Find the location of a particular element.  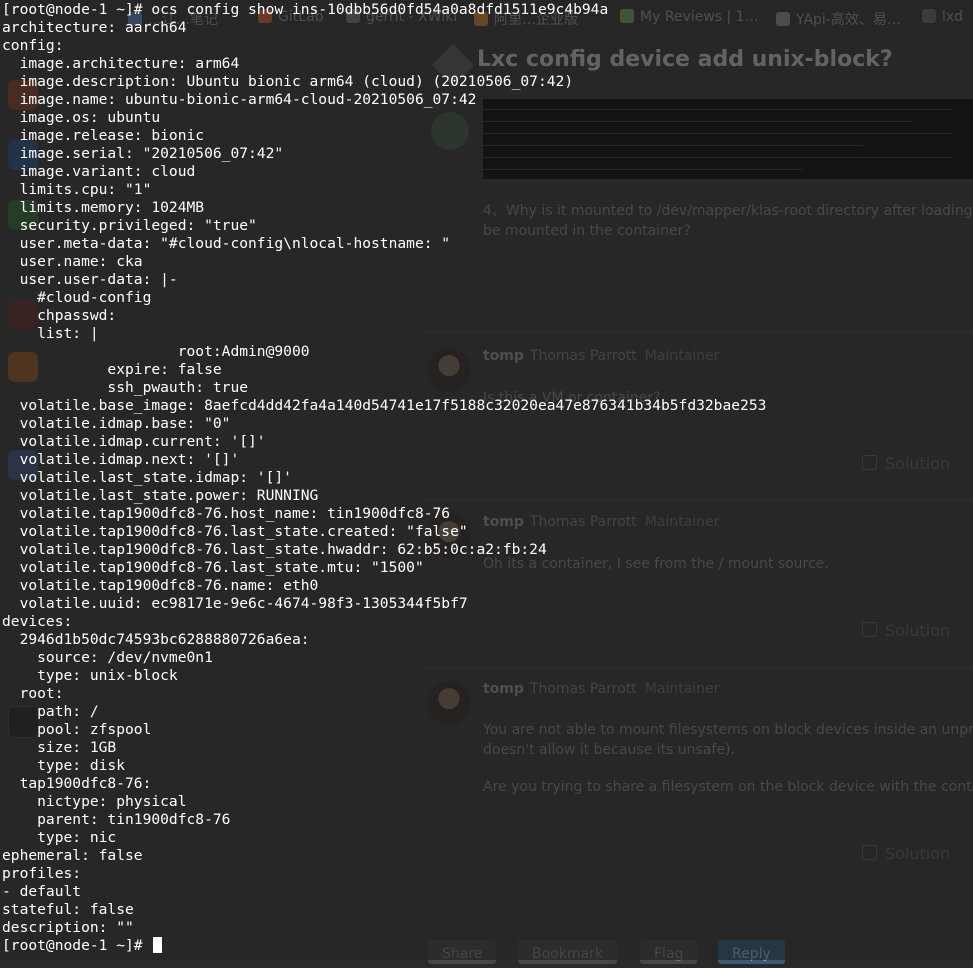

terminal-line-text: profiles: is located at coordinates (42, 873).